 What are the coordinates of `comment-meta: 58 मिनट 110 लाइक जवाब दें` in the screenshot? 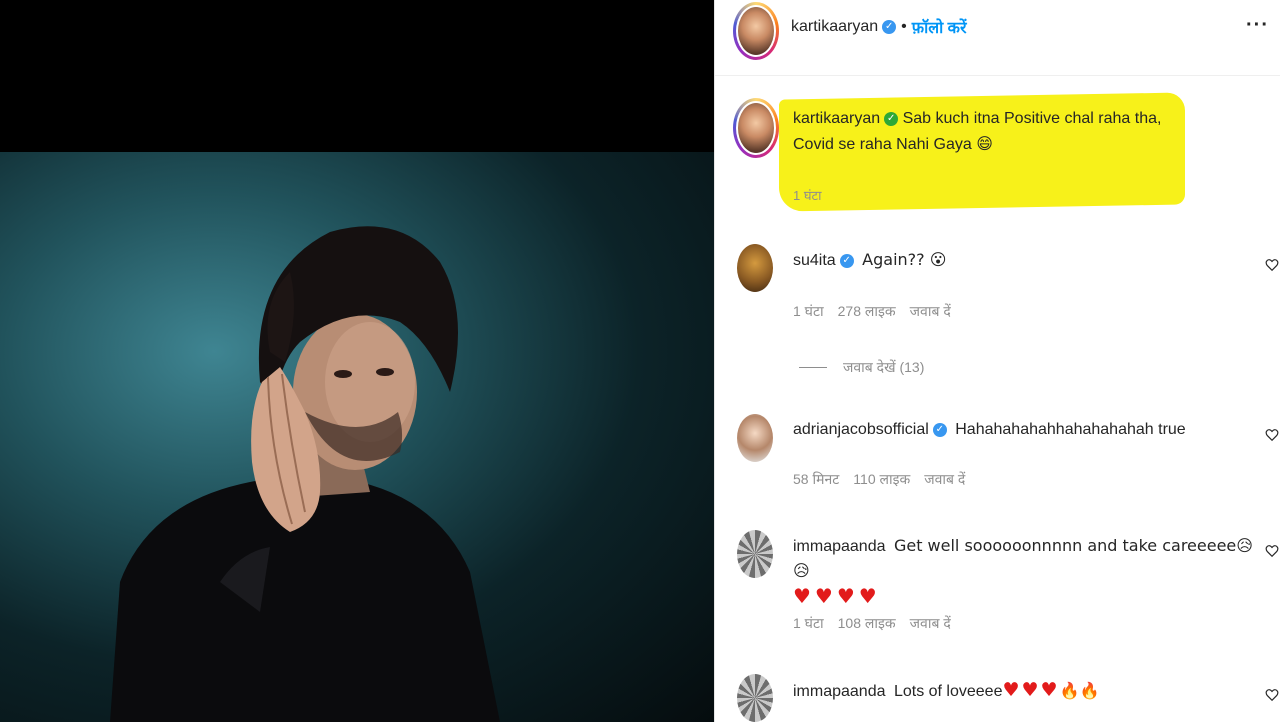 It's located at (879, 479).